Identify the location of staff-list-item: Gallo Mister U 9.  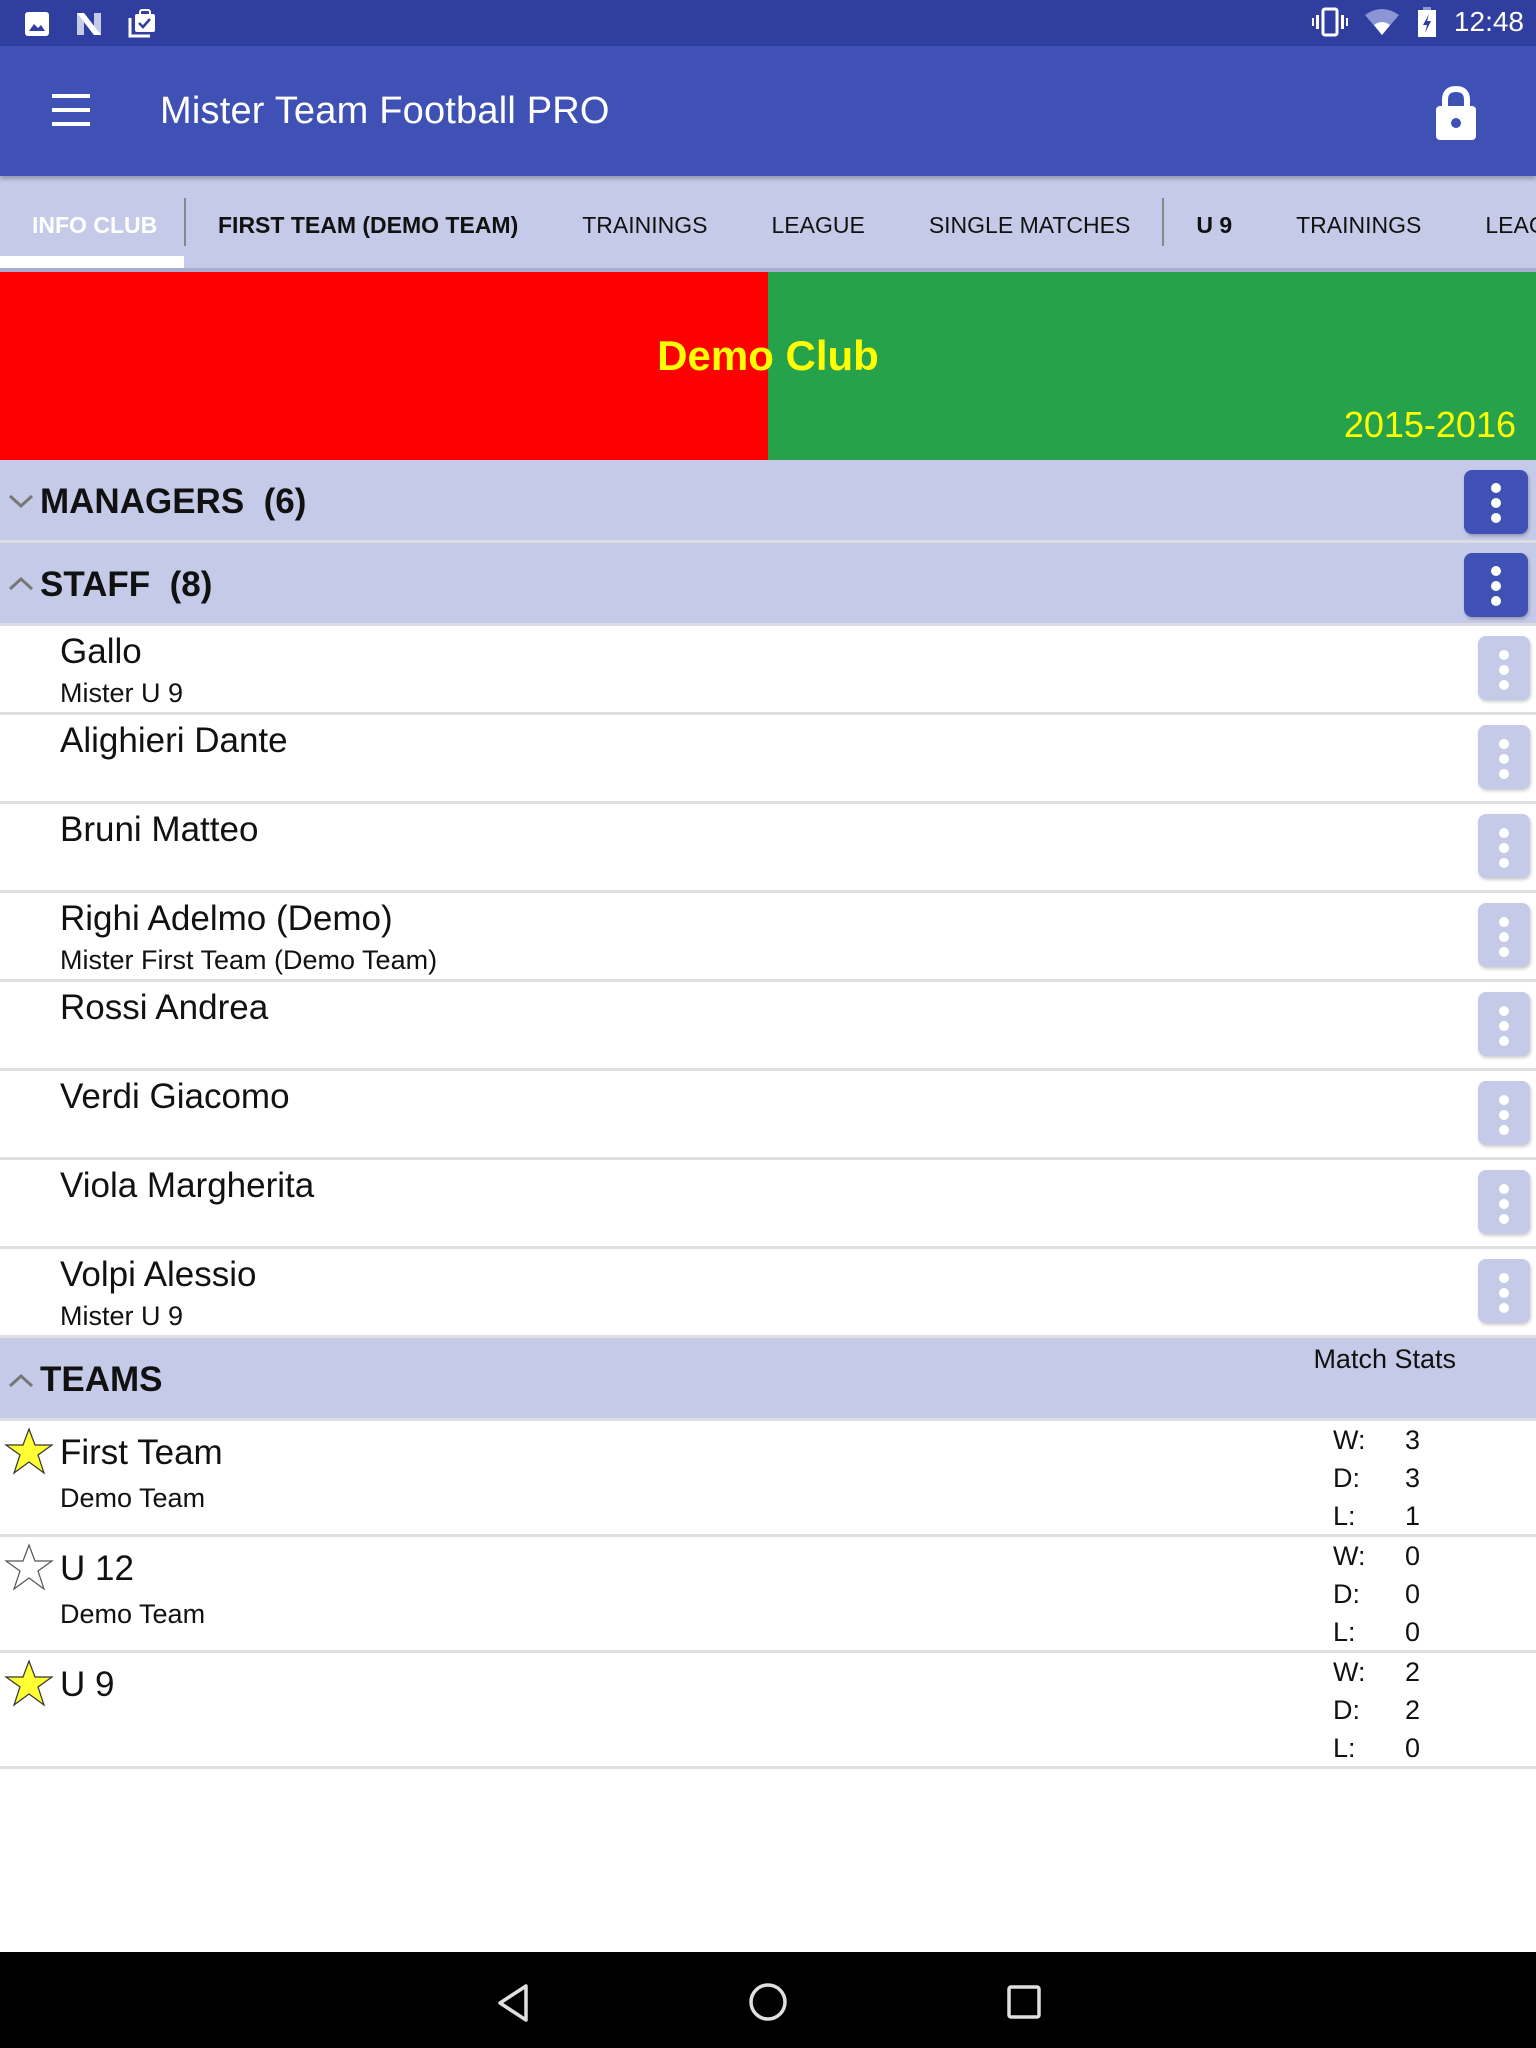
(768, 670).